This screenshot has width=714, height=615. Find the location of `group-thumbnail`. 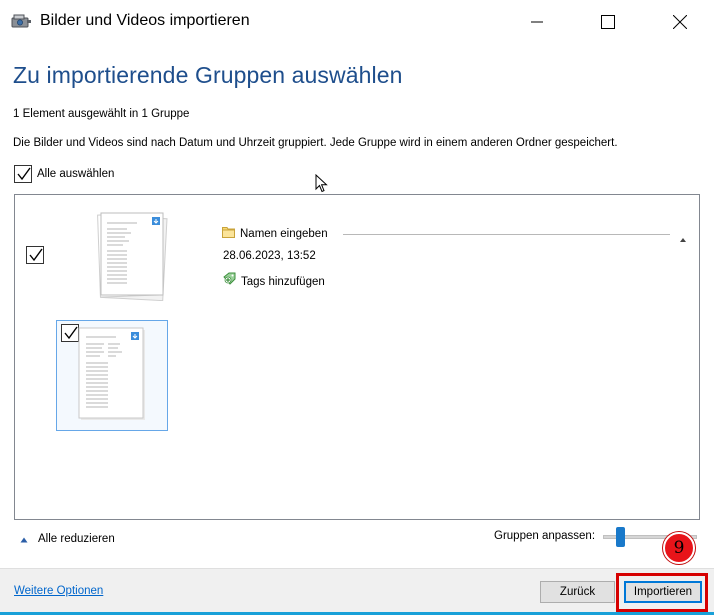

group-thumbnail is located at coordinates (133, 256).